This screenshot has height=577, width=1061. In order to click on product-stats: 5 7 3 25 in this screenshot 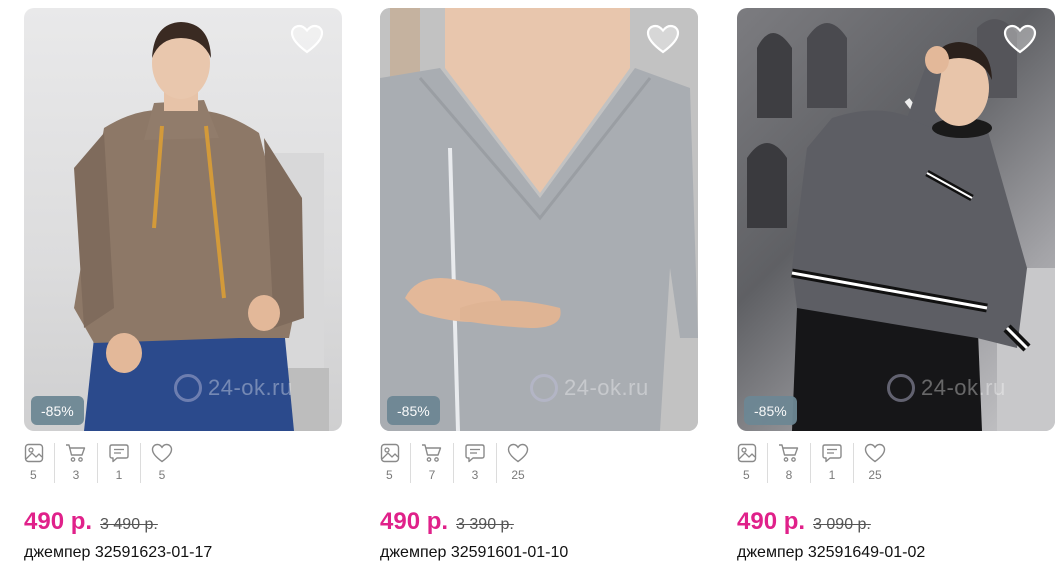, I will do `click(539, 463)`.